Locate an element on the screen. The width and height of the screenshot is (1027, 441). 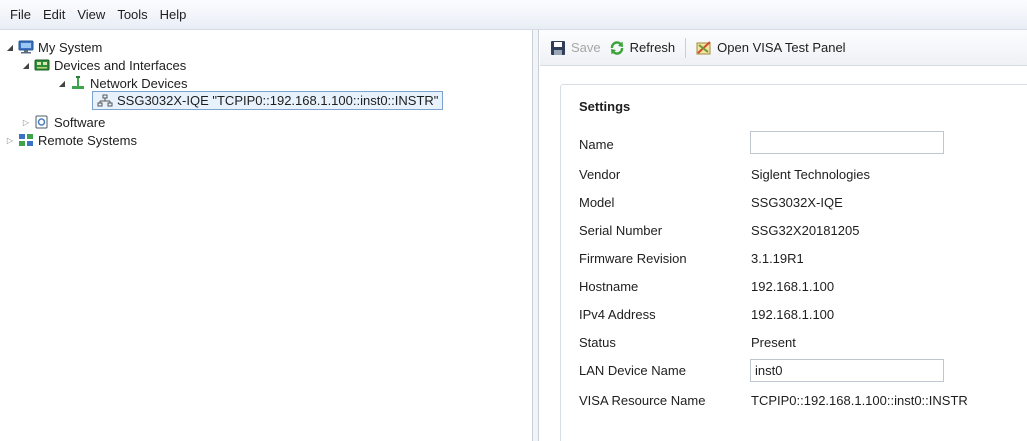
save-button: Save is located at coordinates (575, 48).